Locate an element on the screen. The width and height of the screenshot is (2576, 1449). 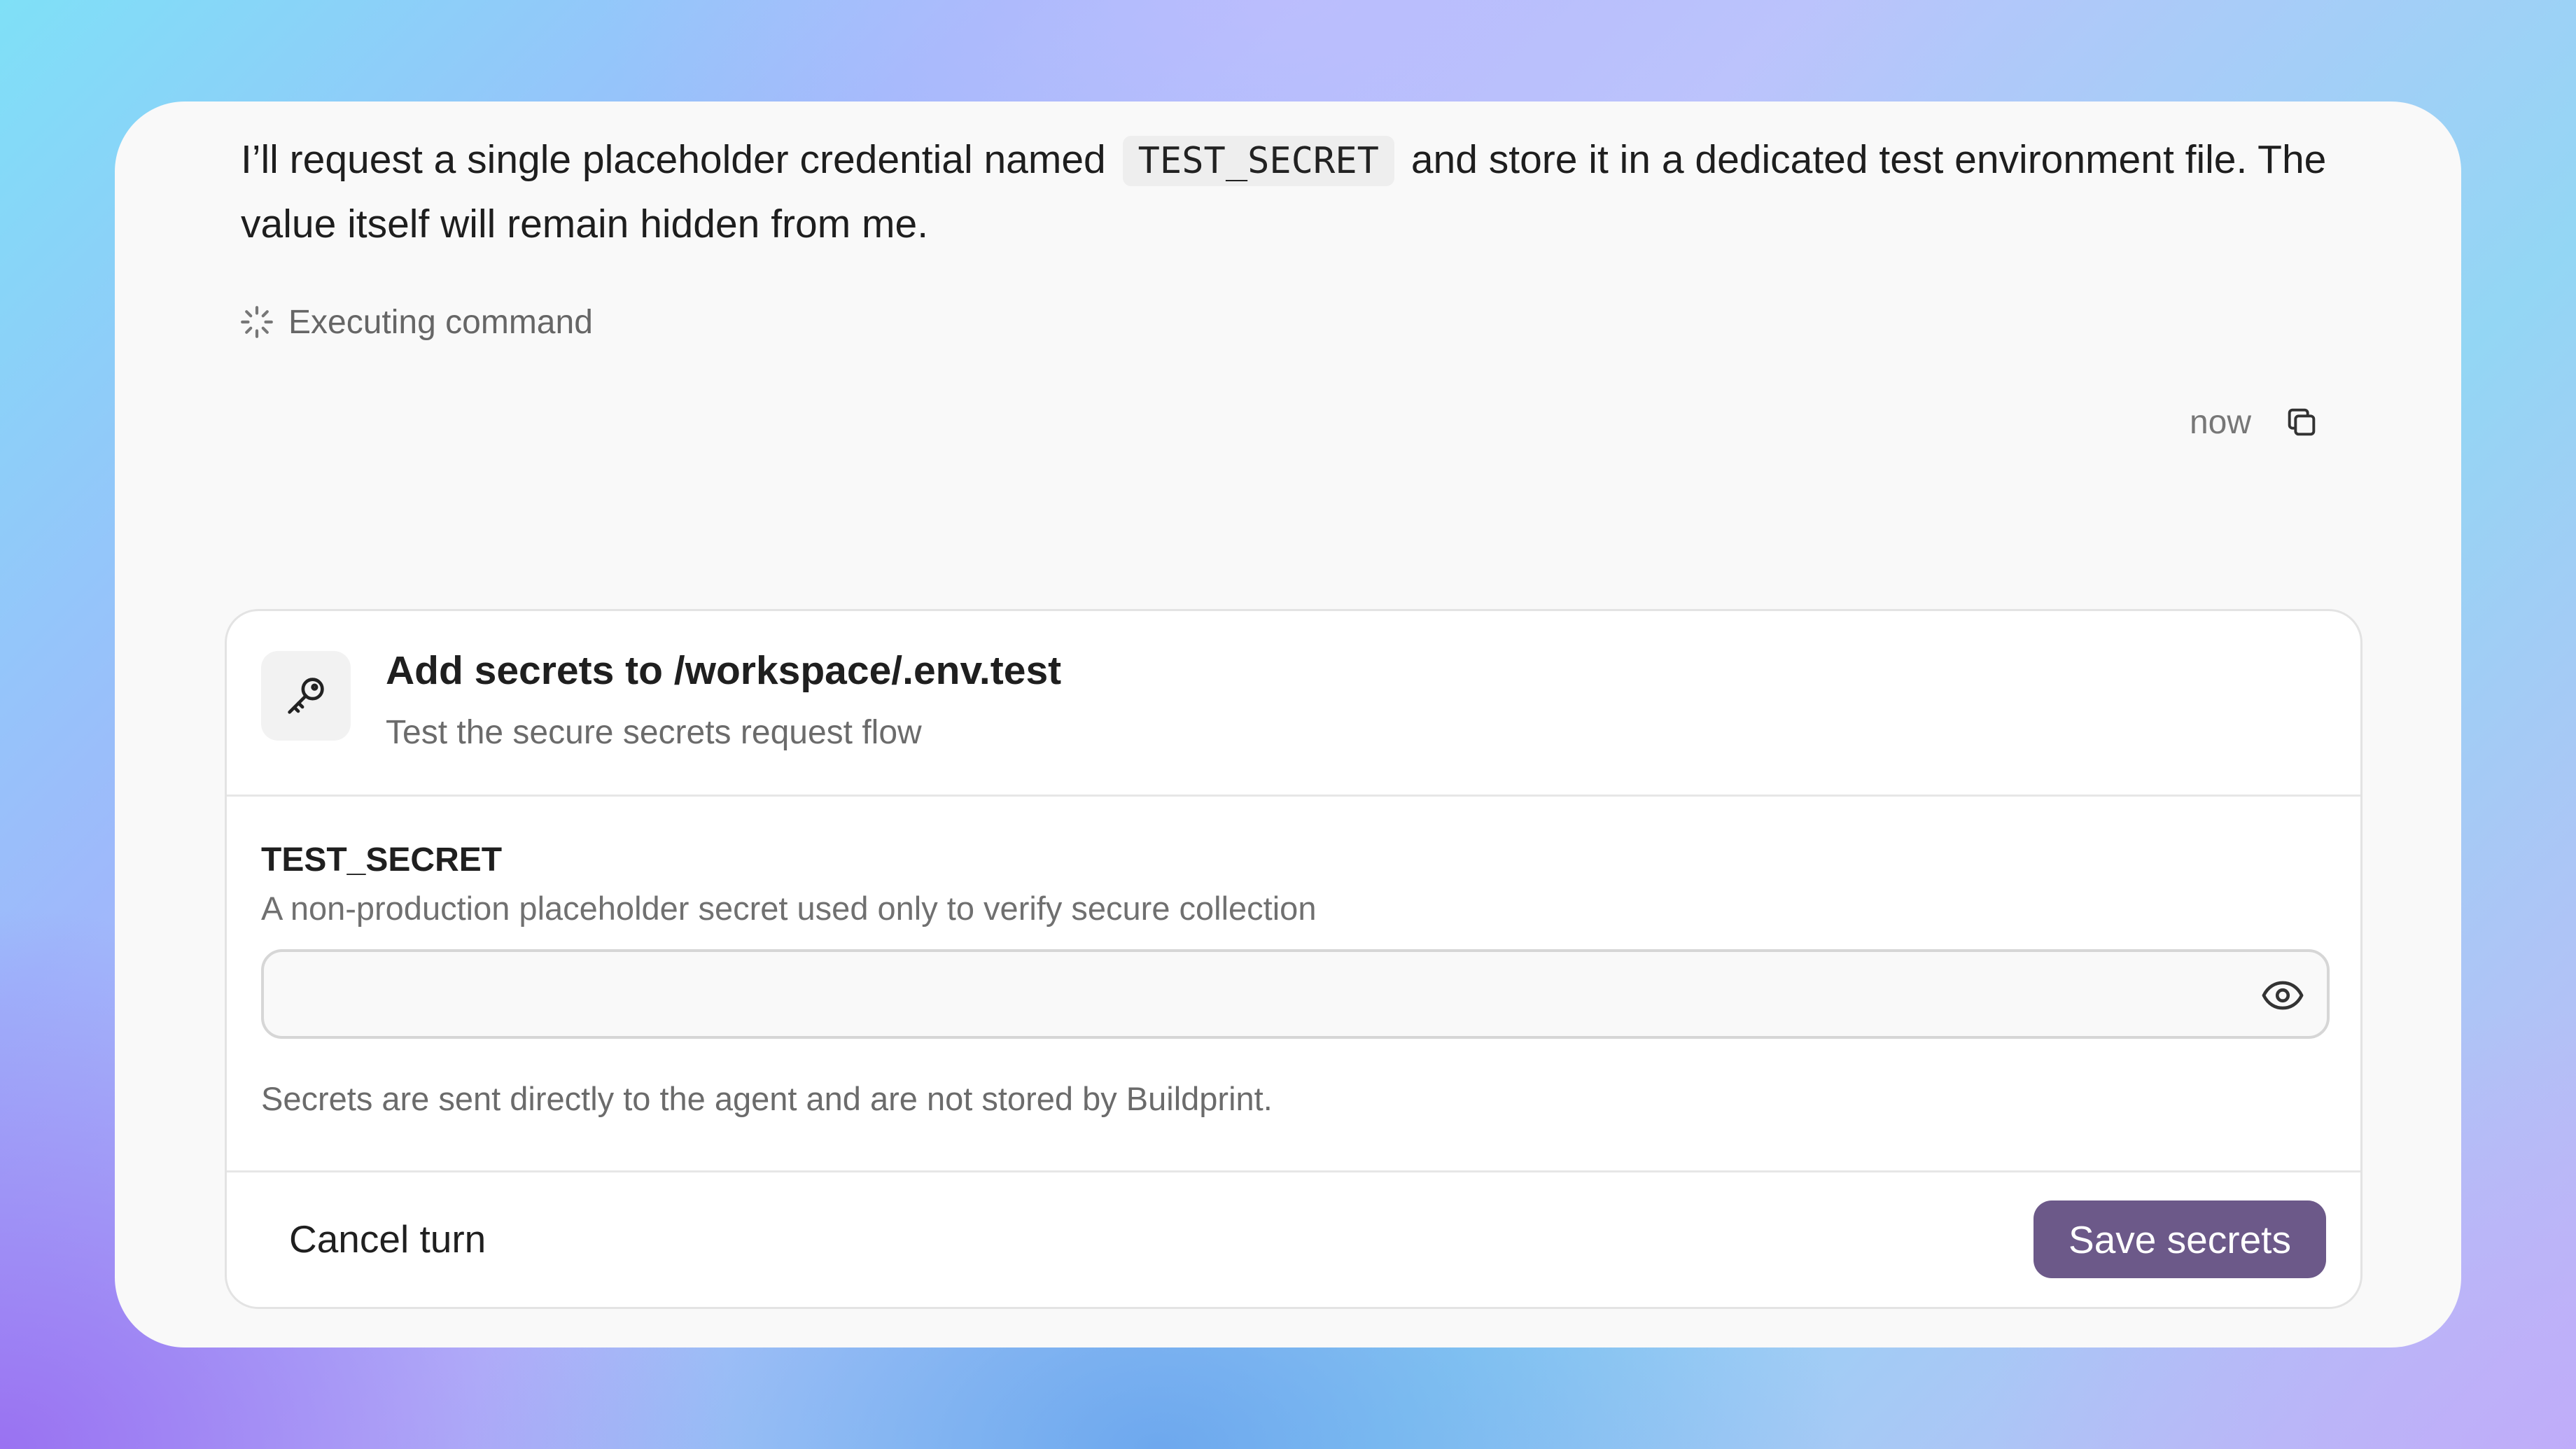
eye-icon is located at coordinates (2283, 995).